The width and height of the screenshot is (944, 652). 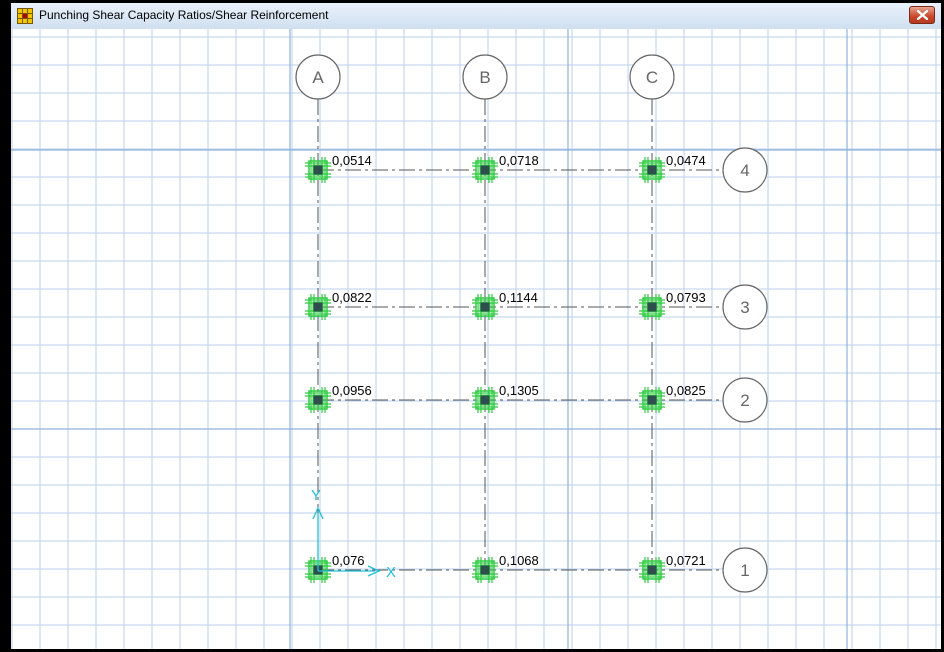 I want to click on column-a3, so click(x=318, y=307).